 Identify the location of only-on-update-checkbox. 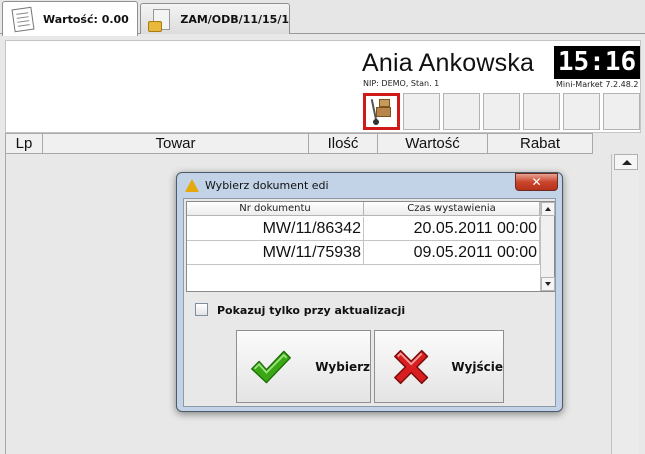
(201, 309).